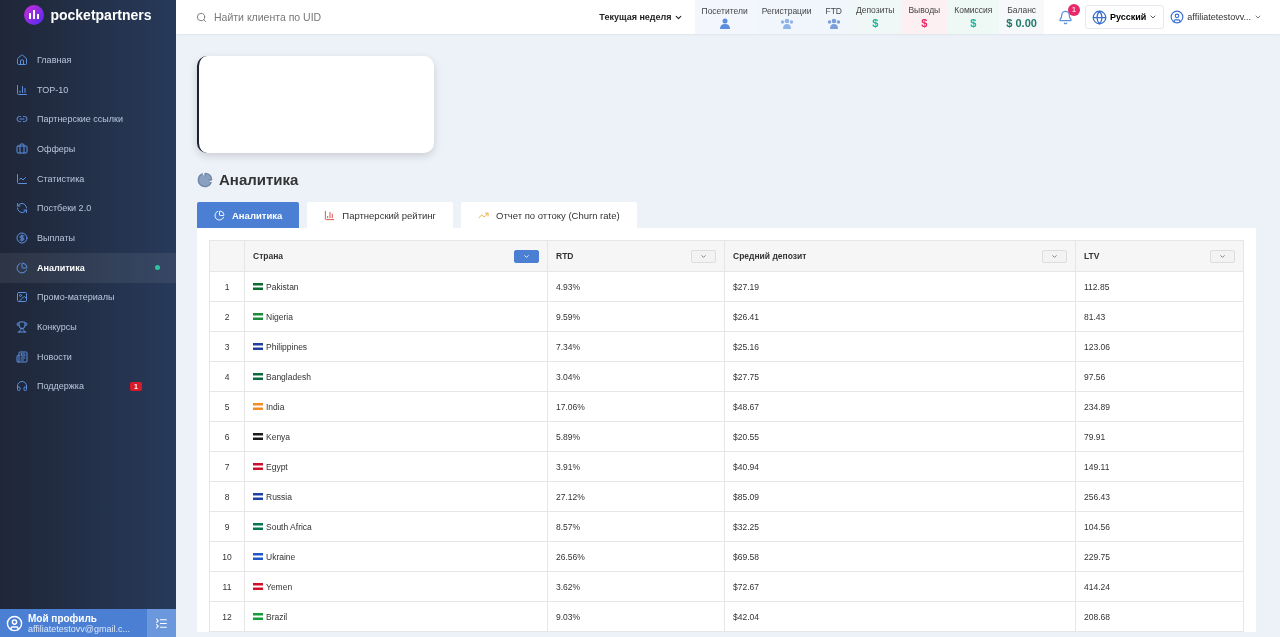 The width and height of the screenshot is (1280, 637). I want to click on country-name: Nigeria, so click(279, 316).